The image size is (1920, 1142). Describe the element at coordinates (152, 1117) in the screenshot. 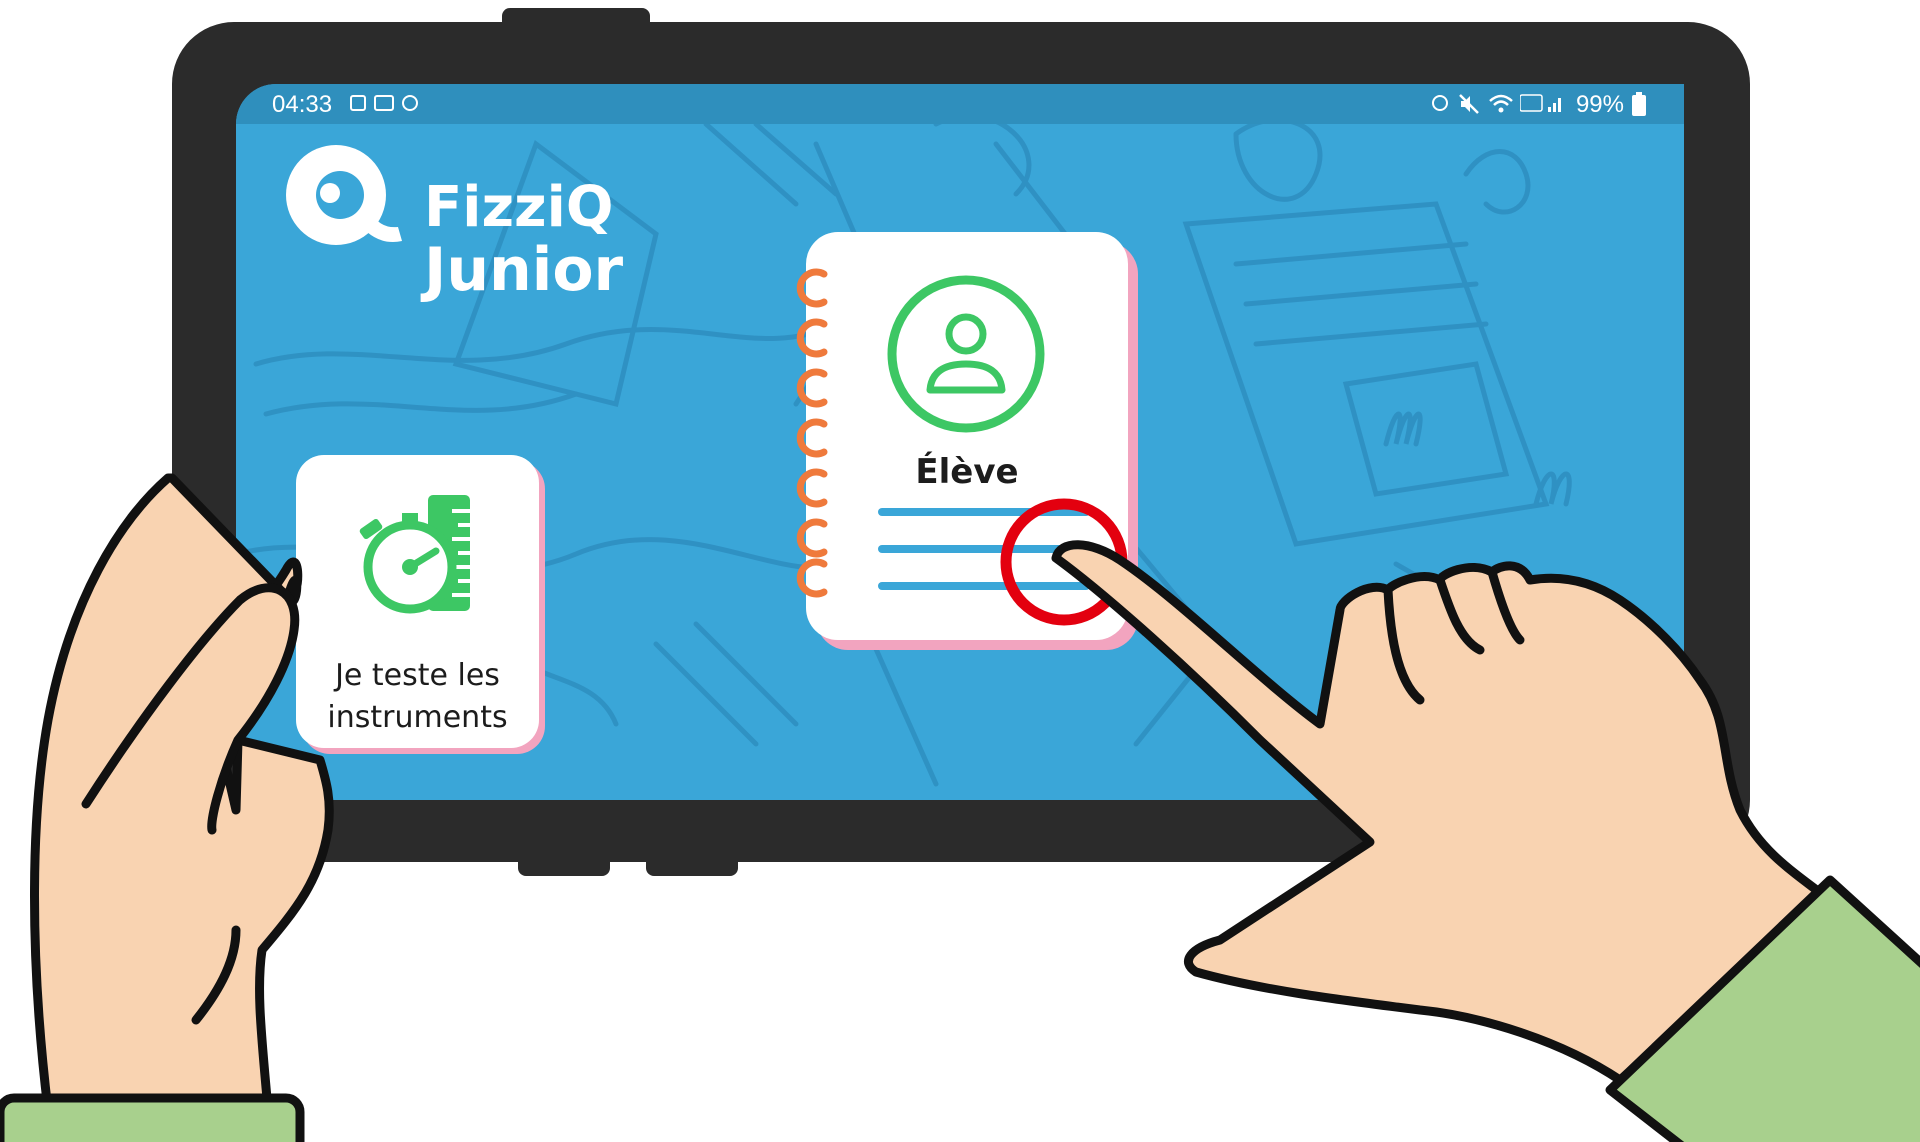

I see `left-sleeve` at that location.